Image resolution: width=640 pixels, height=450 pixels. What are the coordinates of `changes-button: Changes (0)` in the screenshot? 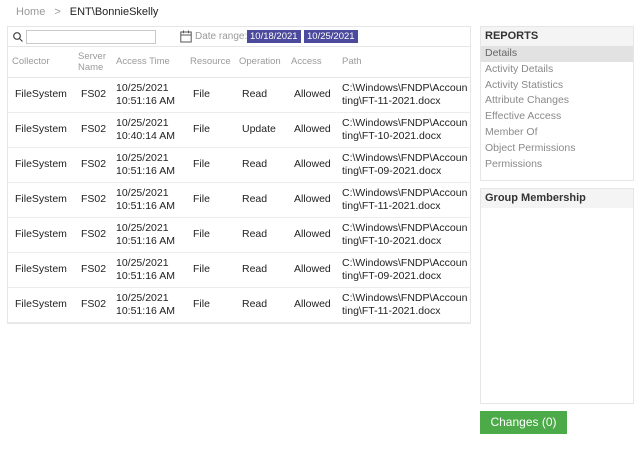 It's located at (523, 422).